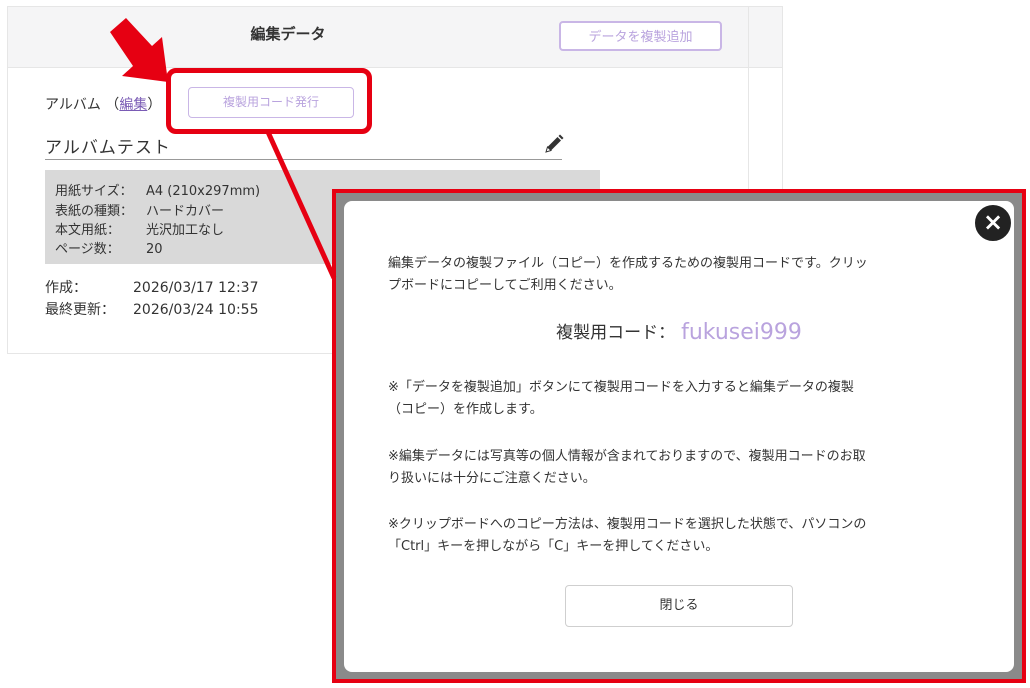 The width and height of the screenshot is (1030, 688). I want to click on updated-date: 最終更新： 2026/03/24 10:55, so click(152, 310).